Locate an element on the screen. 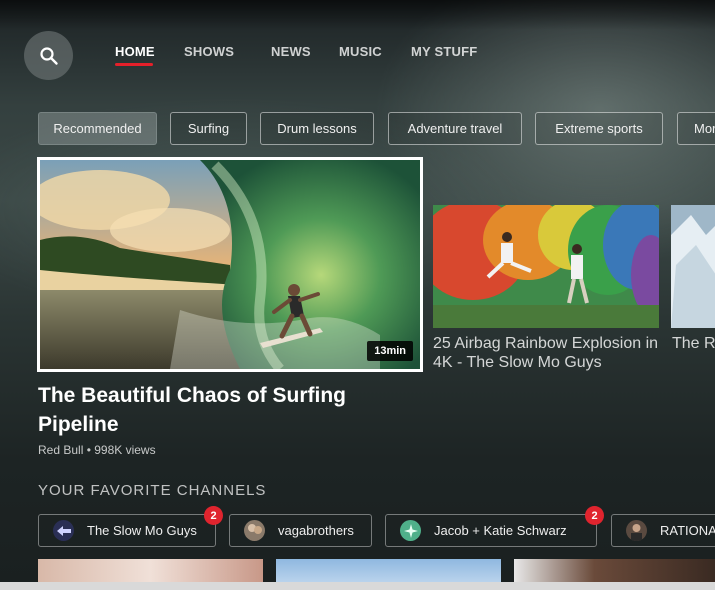  channel-chip-vagabrothers: vagabrothers is located at coordinates (300, 530).